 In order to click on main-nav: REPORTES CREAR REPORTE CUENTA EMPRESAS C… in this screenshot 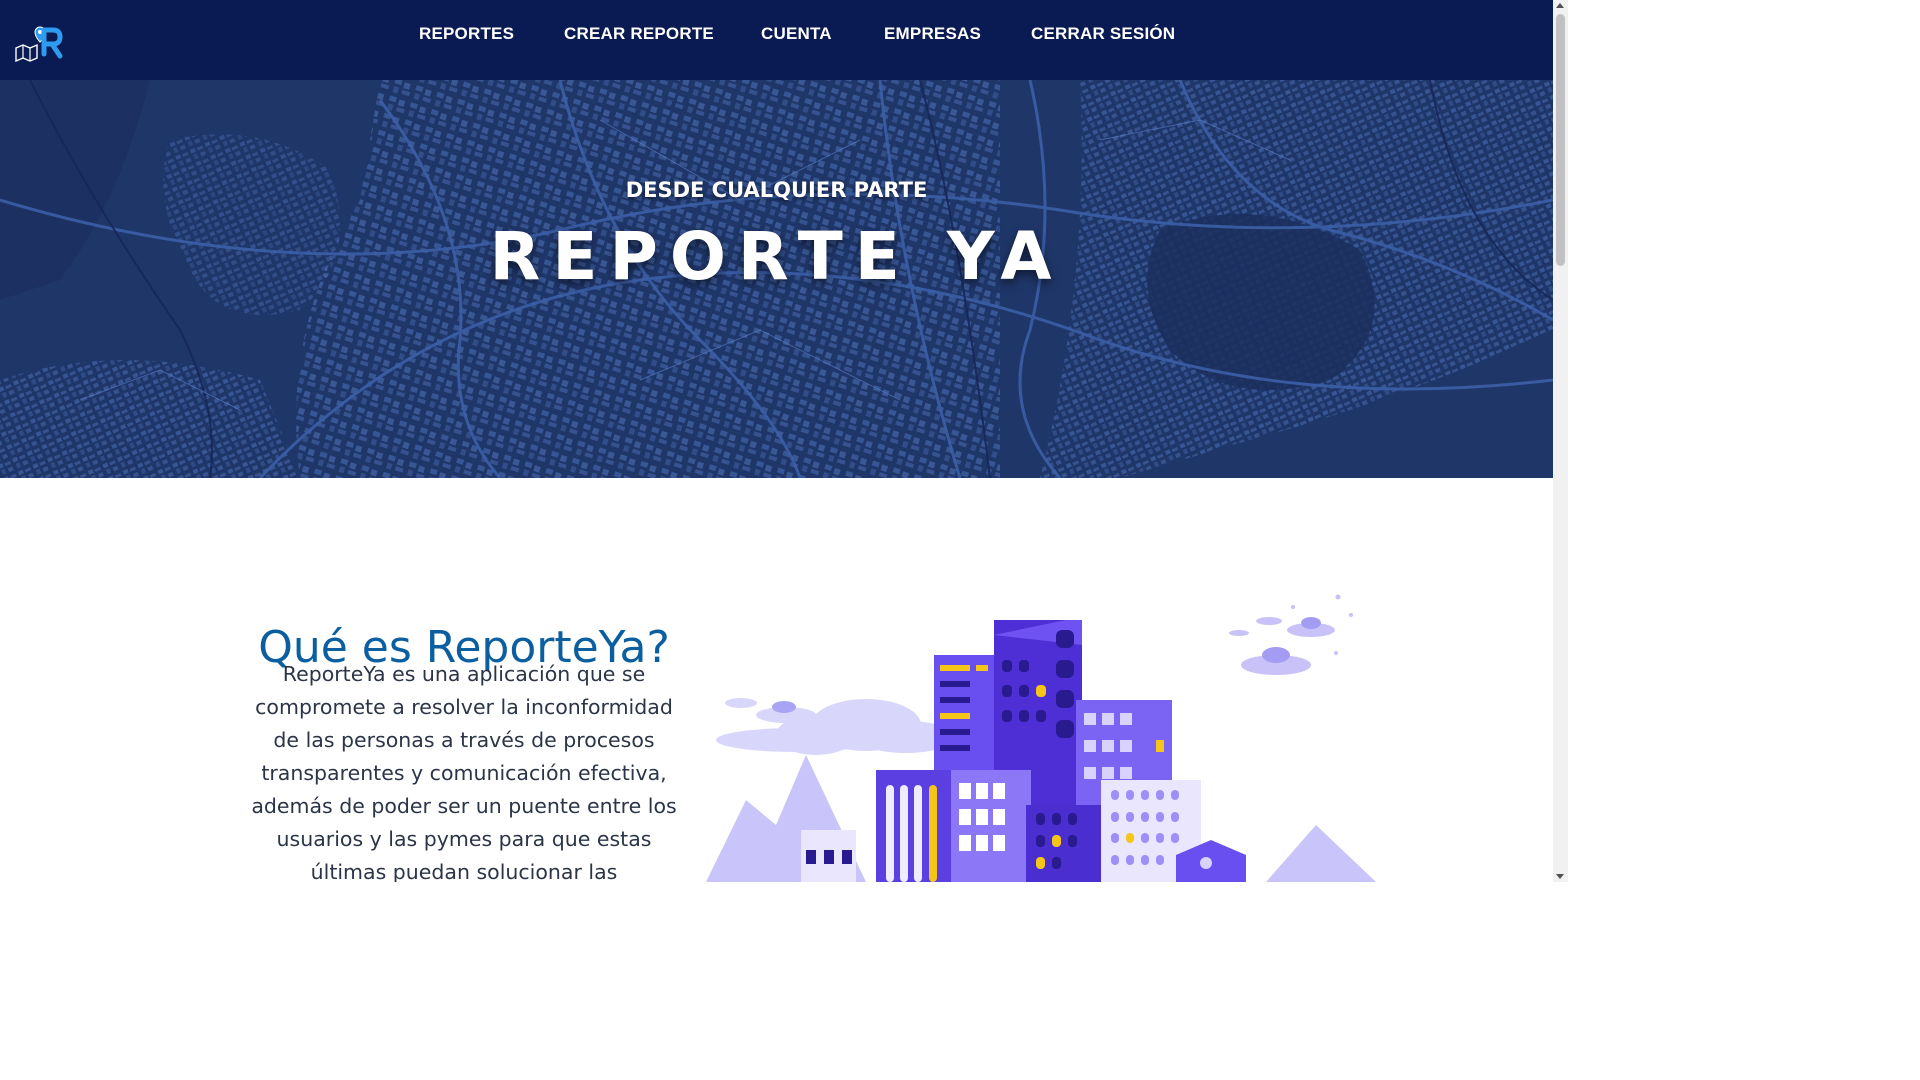, I will do `click(776, 36)`.